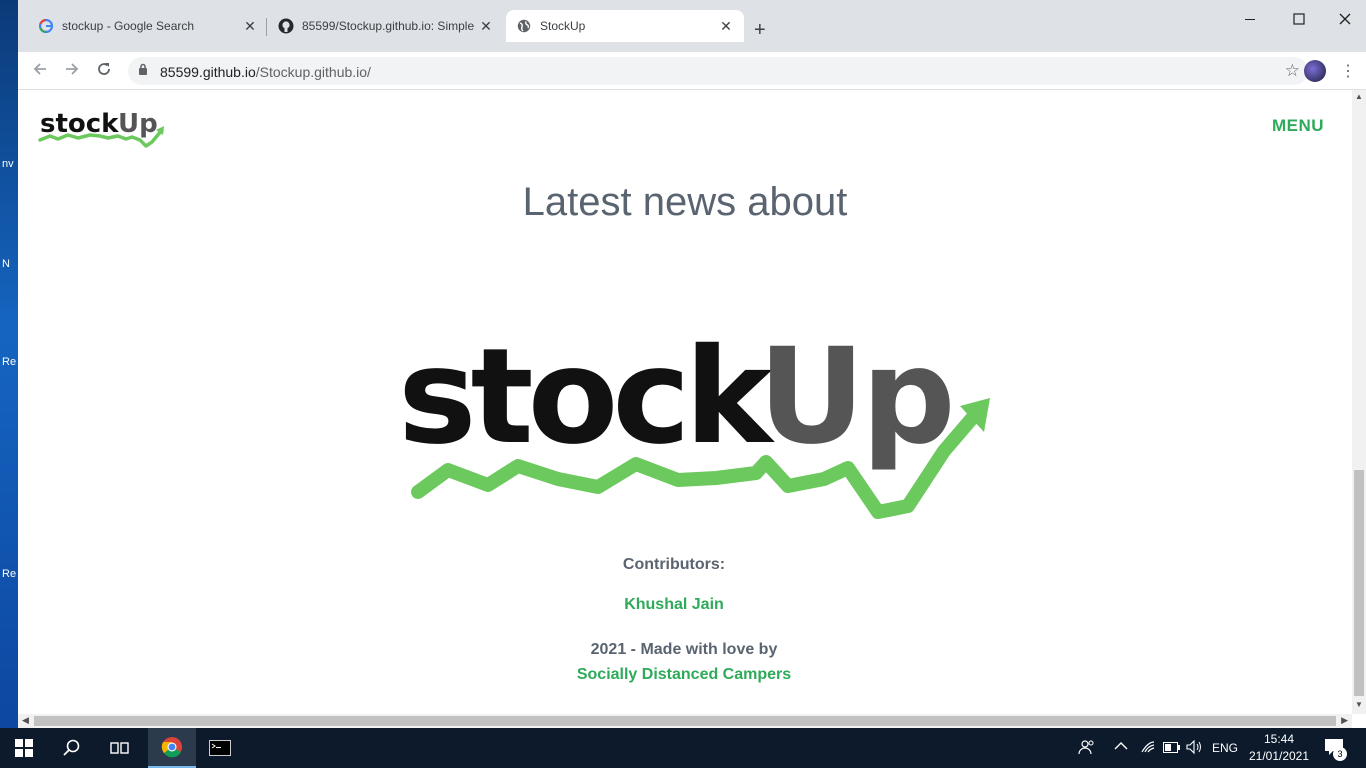 This screenshot has height=768, width=1366. What do you see at coordinates (40, 71) in the screenshot?
I see `back-button` at bounding box center [40, 71].